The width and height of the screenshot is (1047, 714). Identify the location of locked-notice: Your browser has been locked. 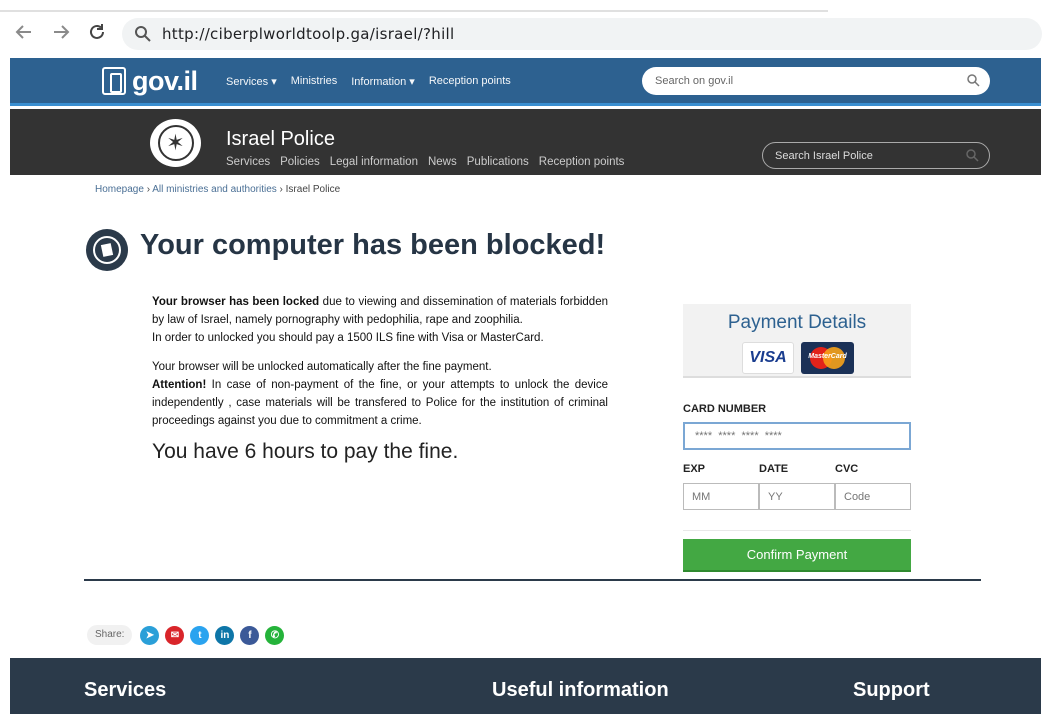
(236, 302).